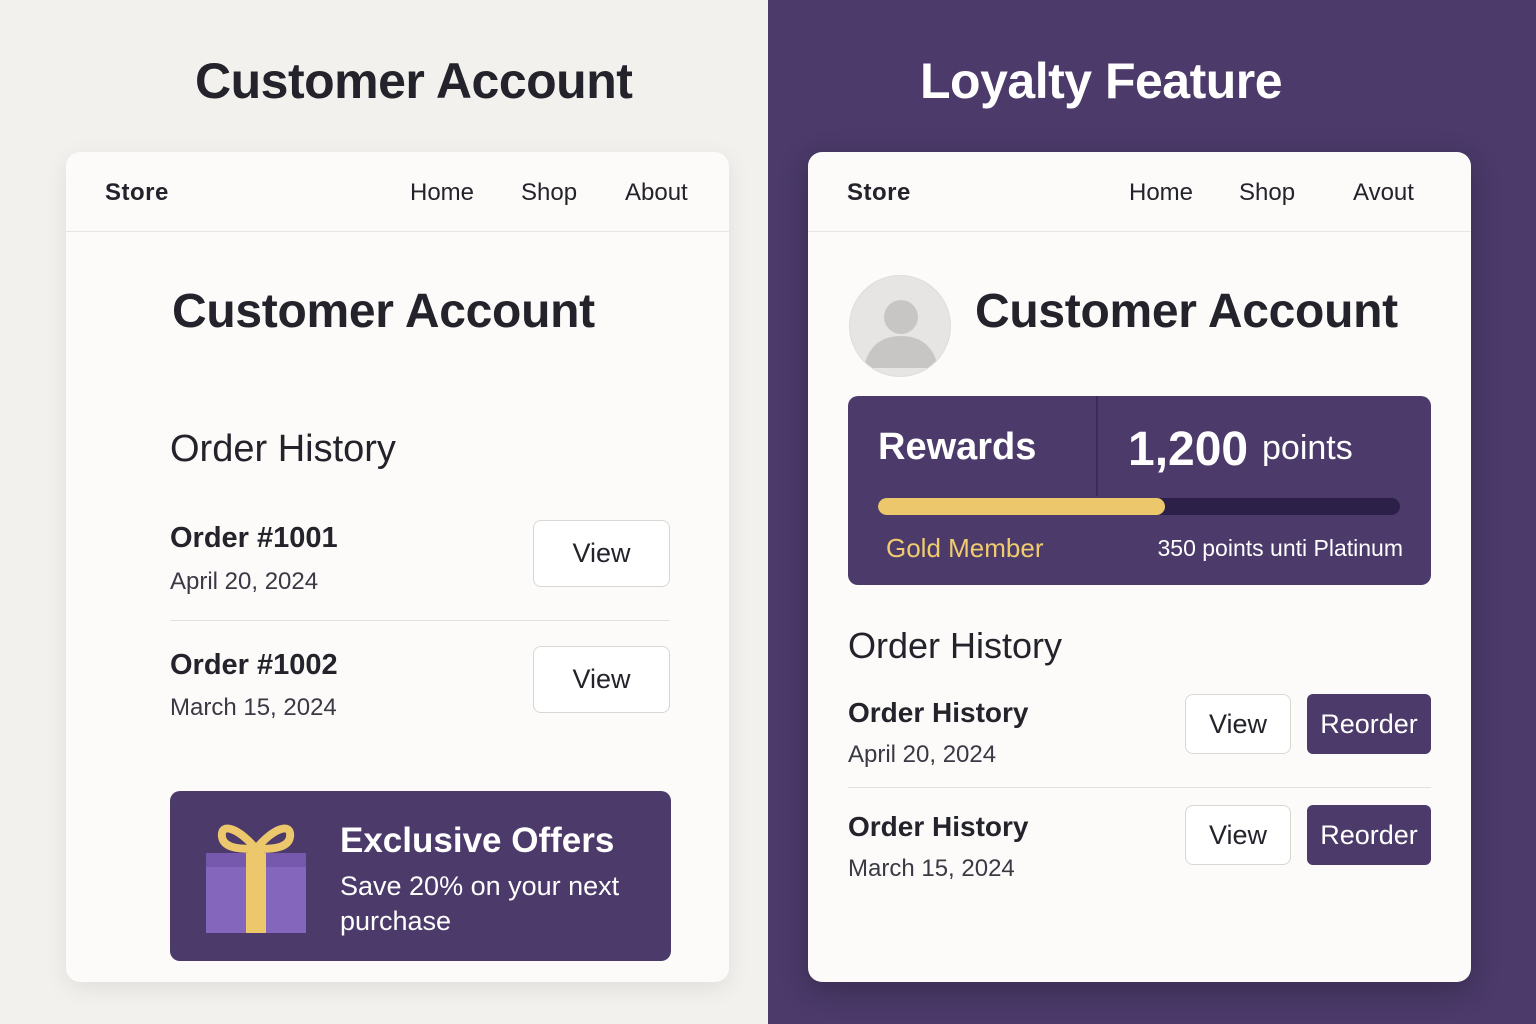 The width and height of the screenshot is (1536, 1024). Describe the element at coordinates (1097, 446) in the screenshot. I see `rewards-divider` at that location.